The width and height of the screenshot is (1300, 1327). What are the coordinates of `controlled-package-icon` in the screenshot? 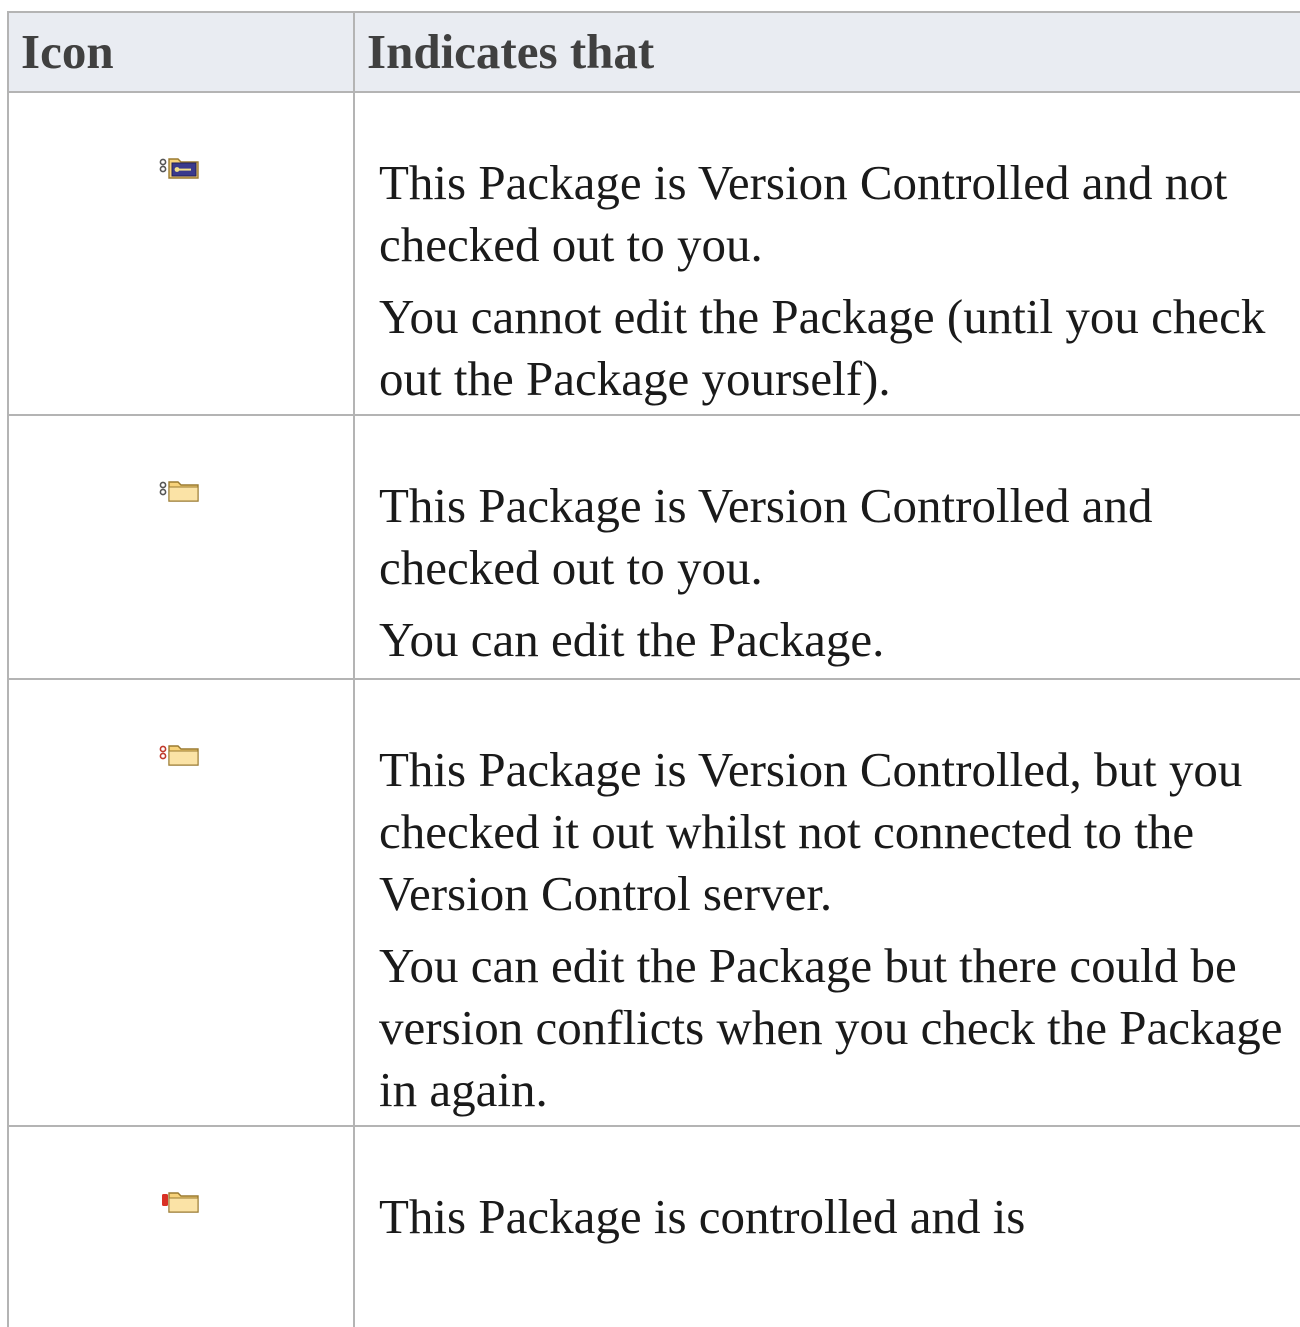 It's located at (180, 1202).